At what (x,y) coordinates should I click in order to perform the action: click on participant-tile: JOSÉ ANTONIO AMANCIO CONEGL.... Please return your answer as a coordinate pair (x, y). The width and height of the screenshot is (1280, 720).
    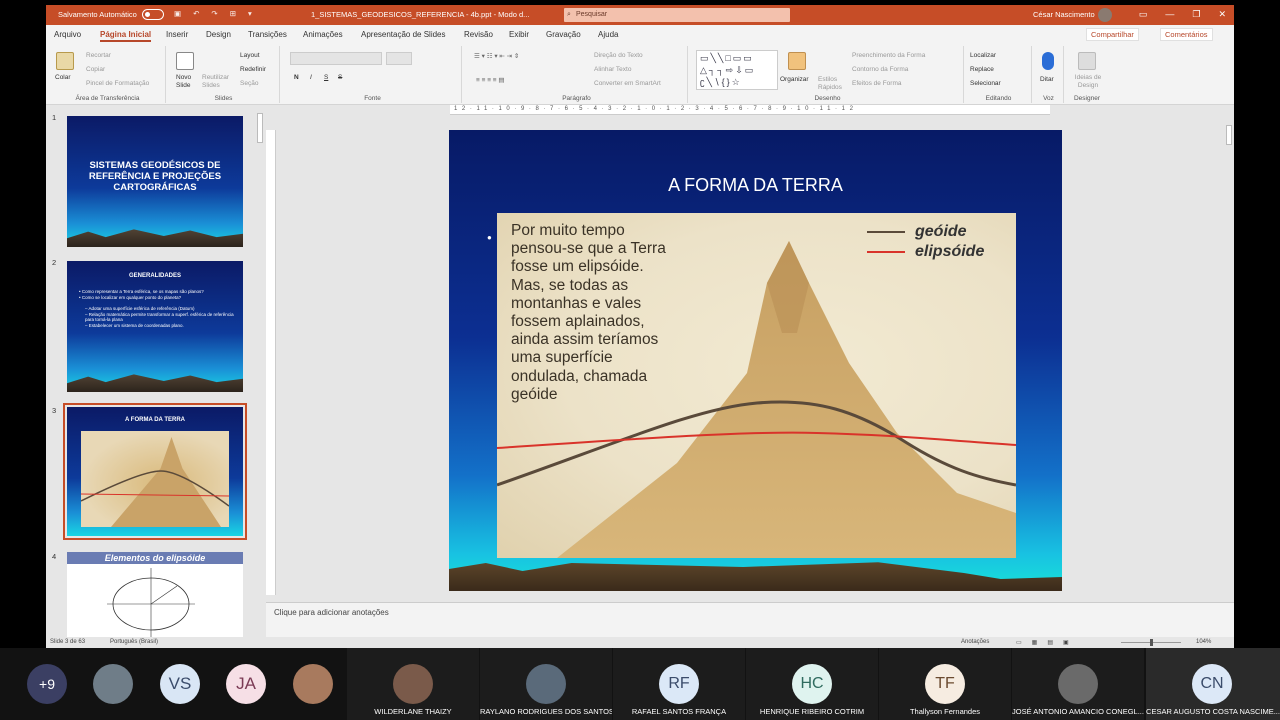
    Looking at the image, I should click on (1078, 684).